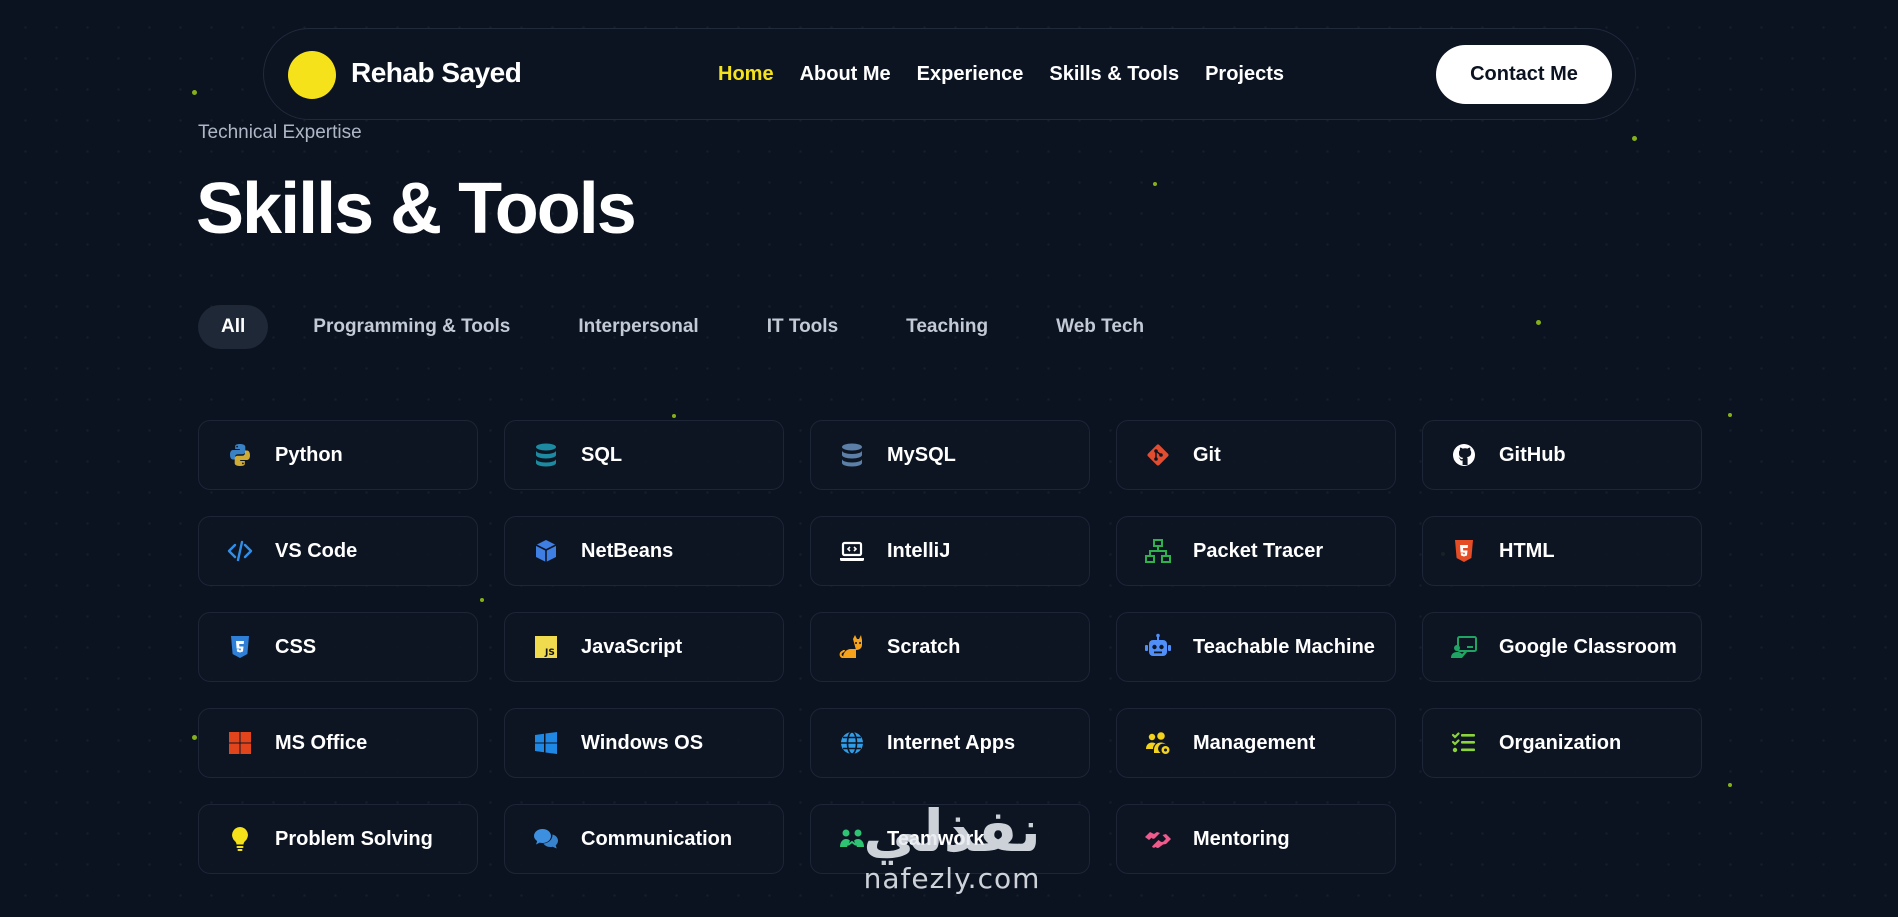 Image resolution: width=1898 pixels, height=917 pixels. I want to click on skill-label: JavaScript, so click(632, 646).